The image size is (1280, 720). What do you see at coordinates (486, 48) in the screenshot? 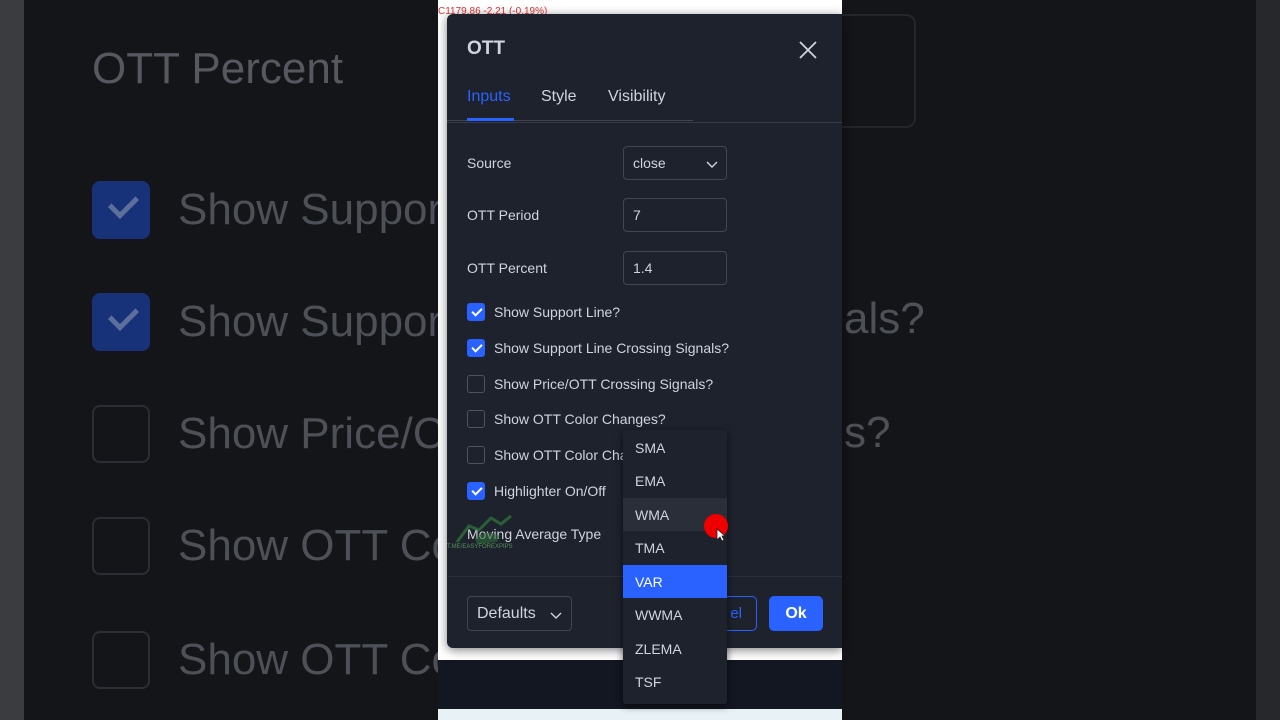
I see `dialog-title: OTT` at bounding box center [486, 48].